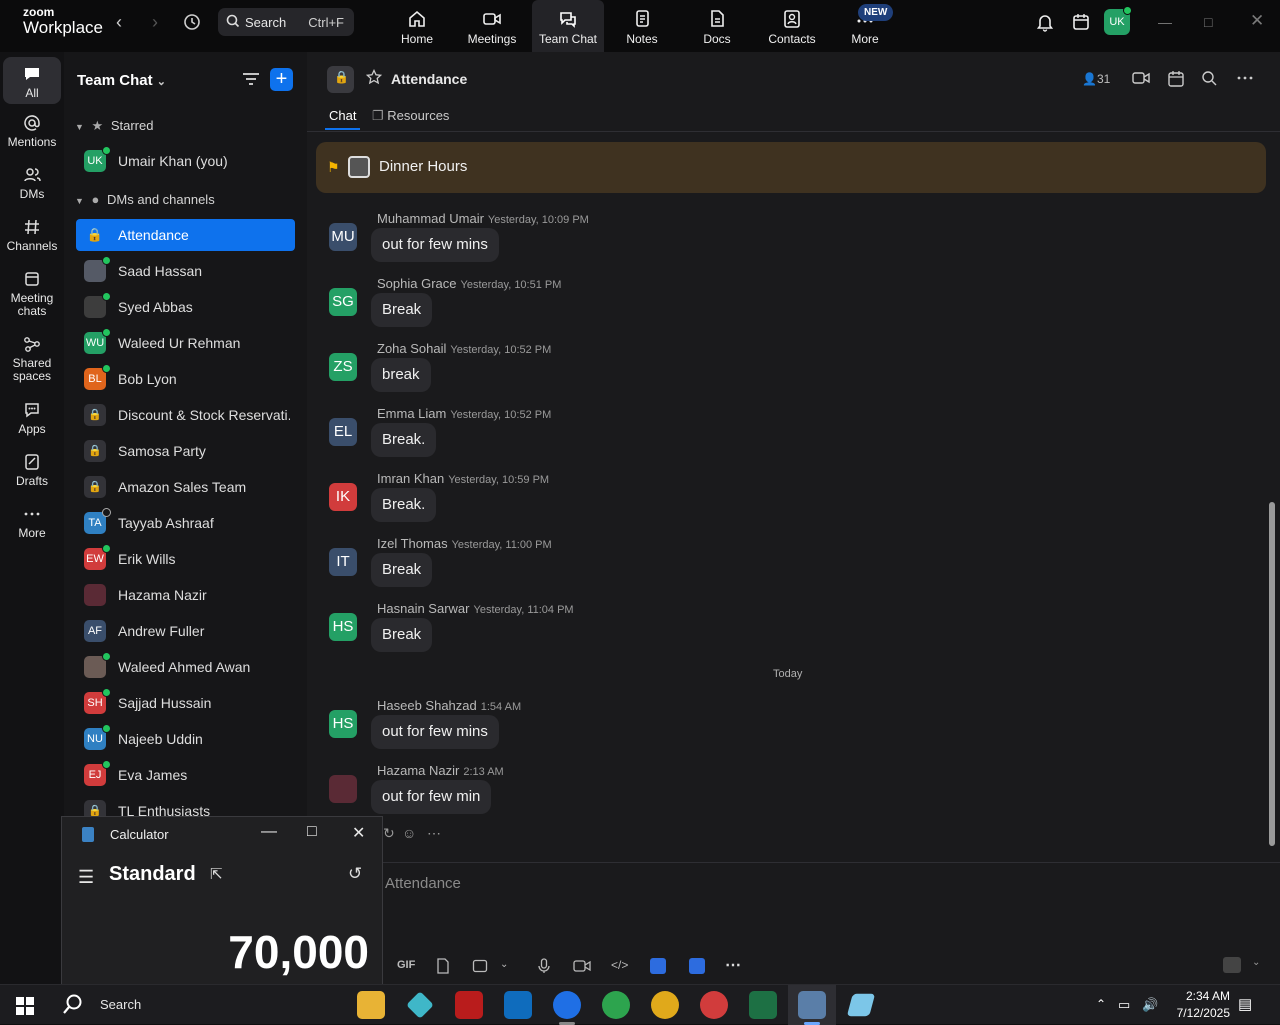 This screenshot has height=1025, width=1280. What do you see at coordinates (1245, 78) in the screenshot?
I see `more-options-icon` at bounding box center [1245, 78].